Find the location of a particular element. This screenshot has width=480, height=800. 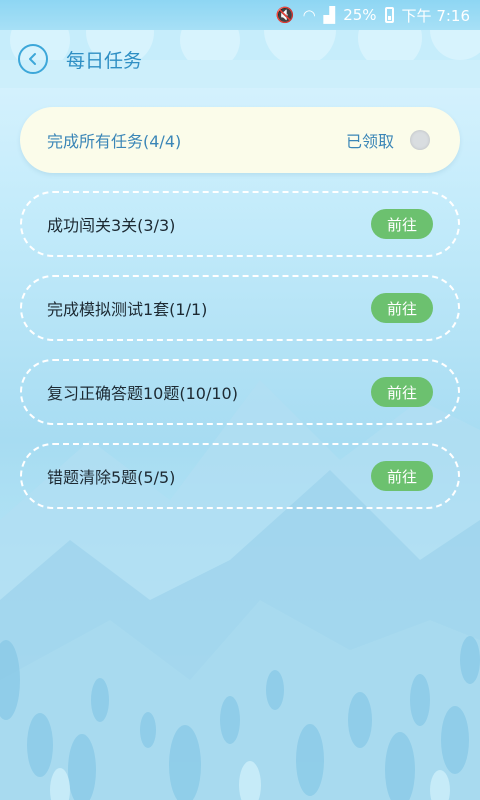

mute-icon: 🔇 is located at coordinates (285, 14).